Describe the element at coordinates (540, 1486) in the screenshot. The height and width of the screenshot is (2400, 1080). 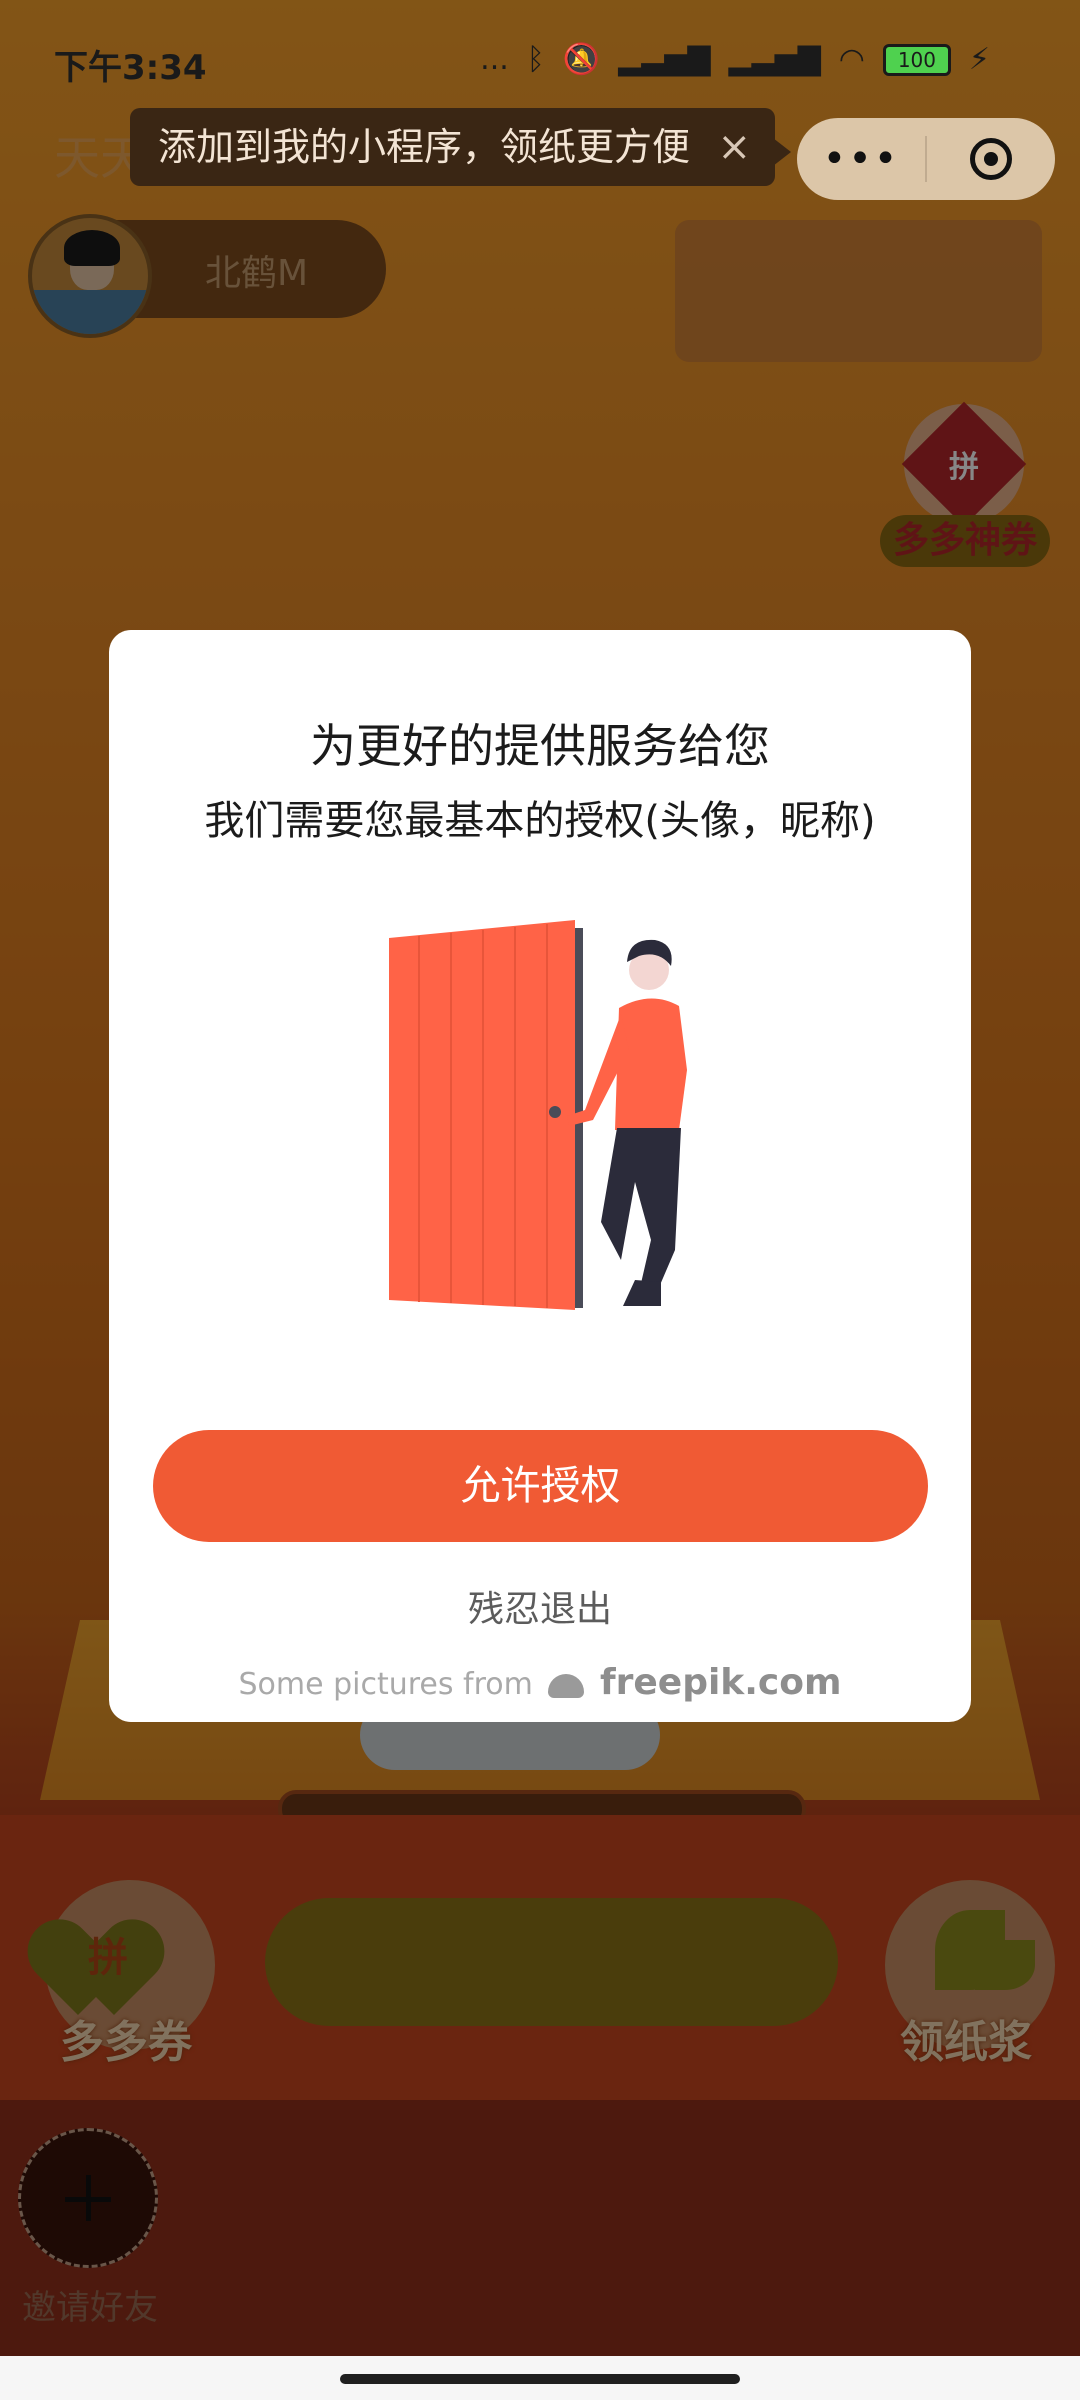
I see `allow-authorization-button: 允许授权` at that location.